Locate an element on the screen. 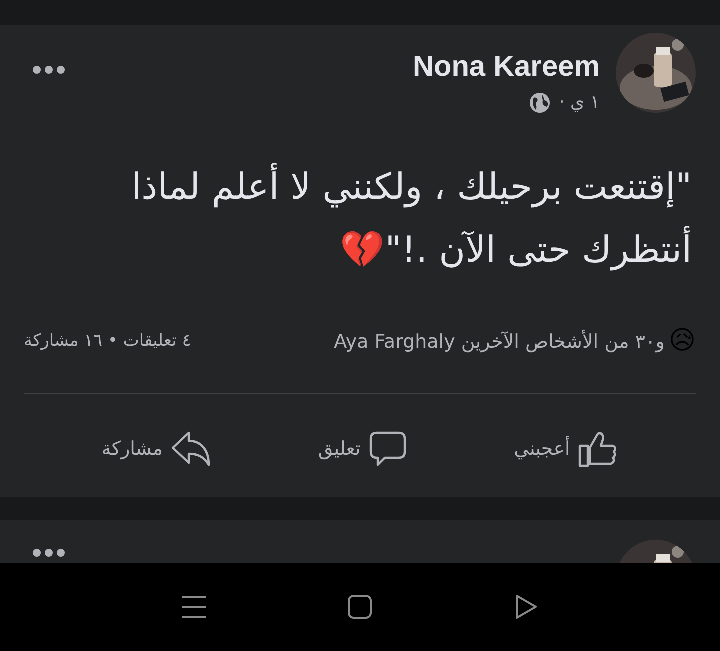 The image size is (720, 651). engagement-counts: ٤ تعليقات • ١٦ مشاركة is located at coordinates (108, 341).